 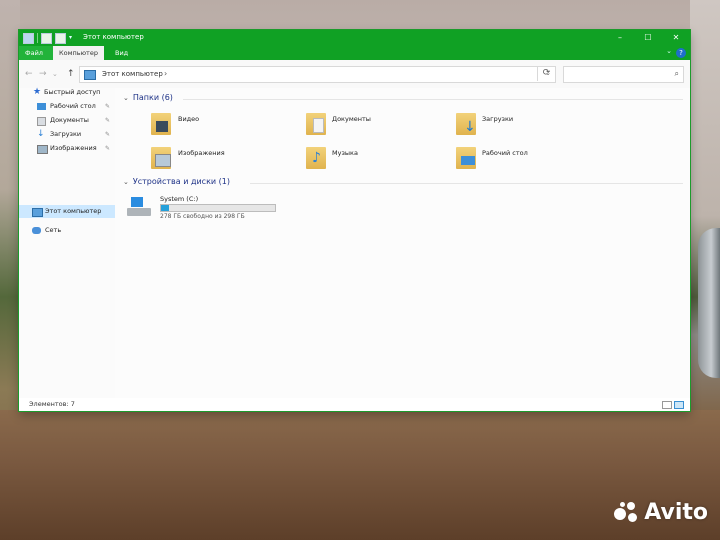 I want to click on item-count: Элементов: 7, so click(x=52, y=404).